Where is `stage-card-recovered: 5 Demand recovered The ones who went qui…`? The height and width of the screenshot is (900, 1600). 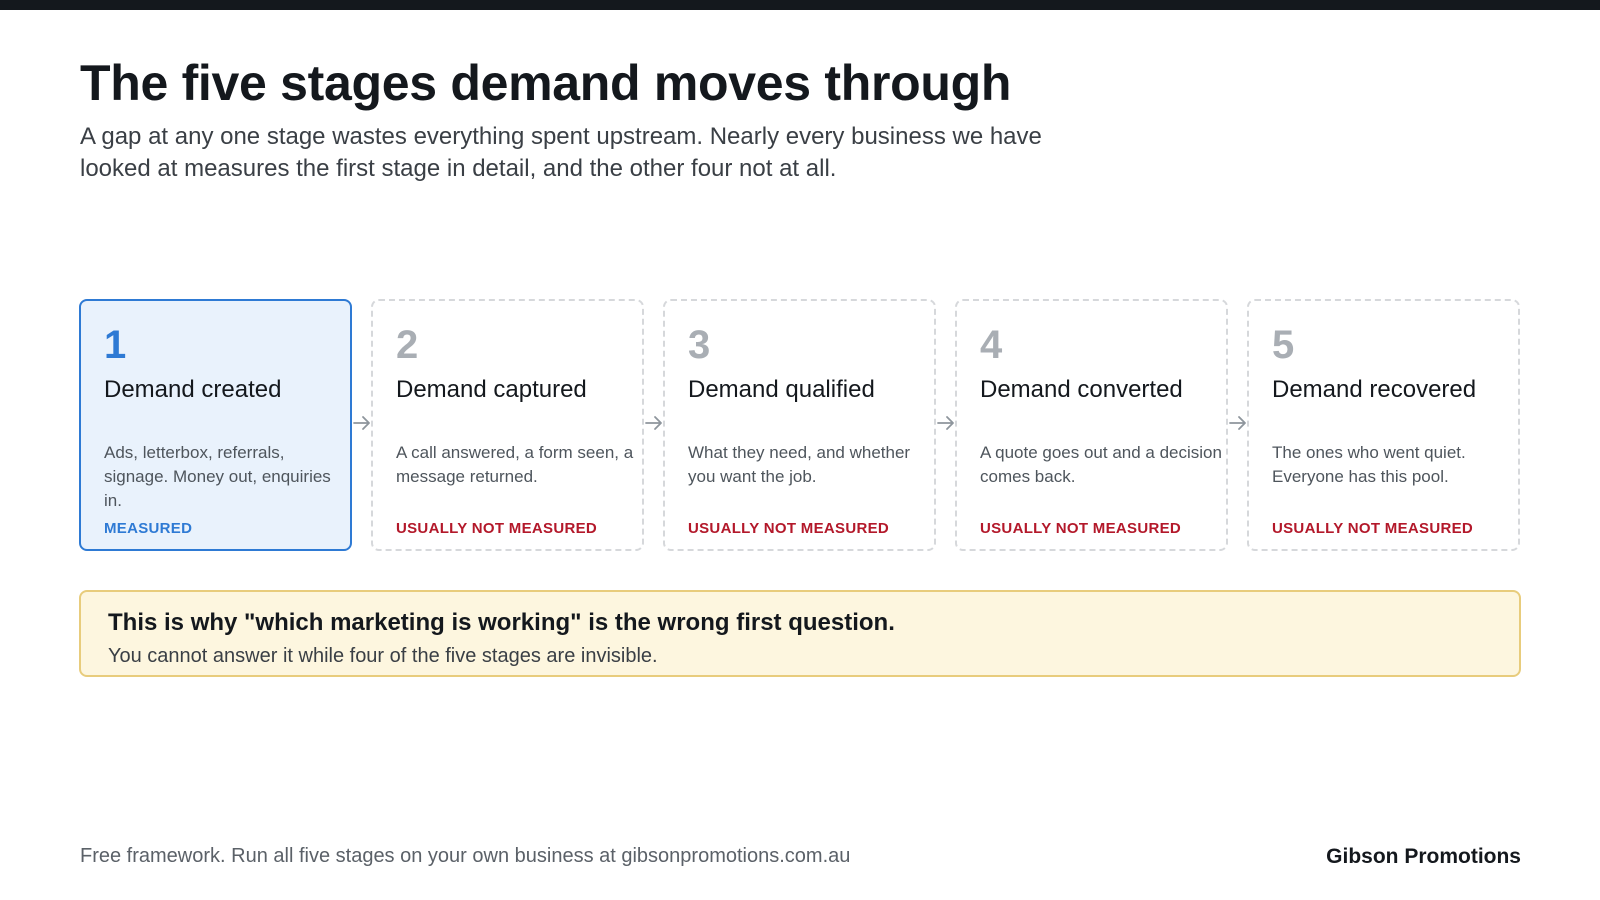 stage-card-recovered: 5 Demand recovered The ones who went qui… is located at coordinates (1383, 425).